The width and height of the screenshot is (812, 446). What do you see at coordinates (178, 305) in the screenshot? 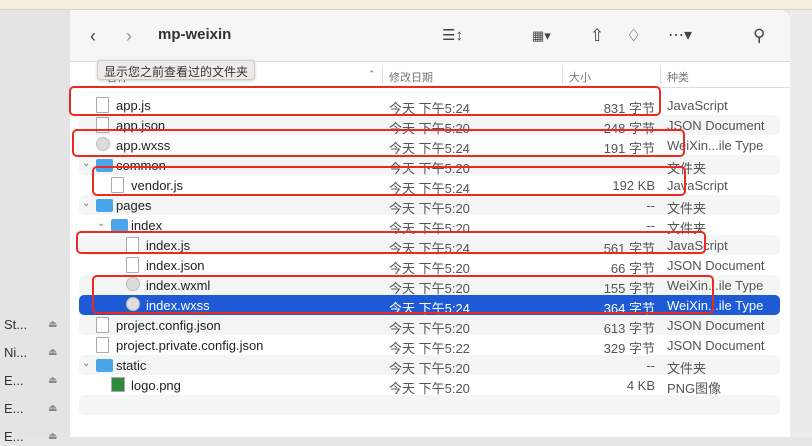
I see `file-name: index.wxss` at bounding box center [178, 305].